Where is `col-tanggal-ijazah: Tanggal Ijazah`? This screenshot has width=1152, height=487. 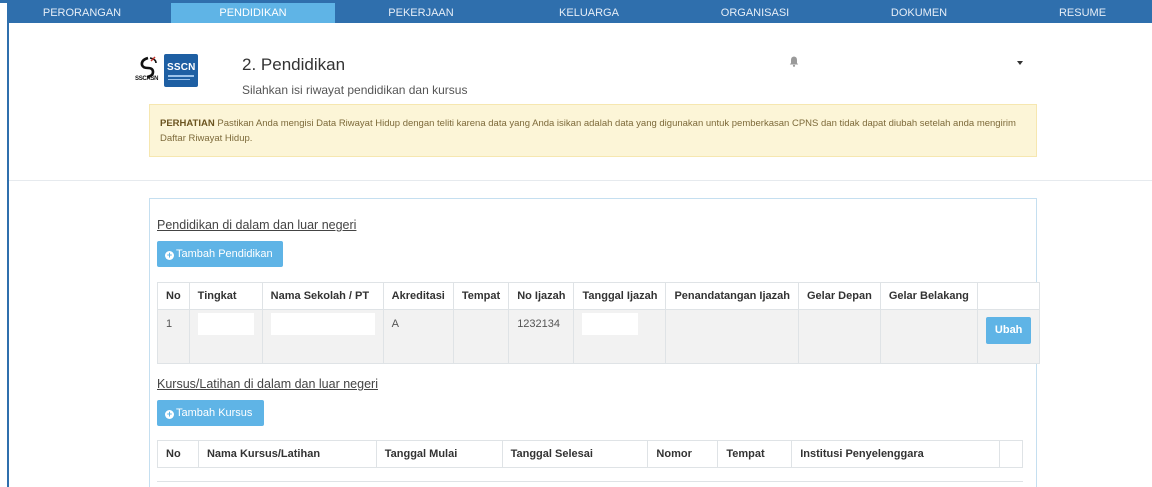
col-tanggal-ijazah: Tanggal Ijazah is located at coordinates (620, 296).